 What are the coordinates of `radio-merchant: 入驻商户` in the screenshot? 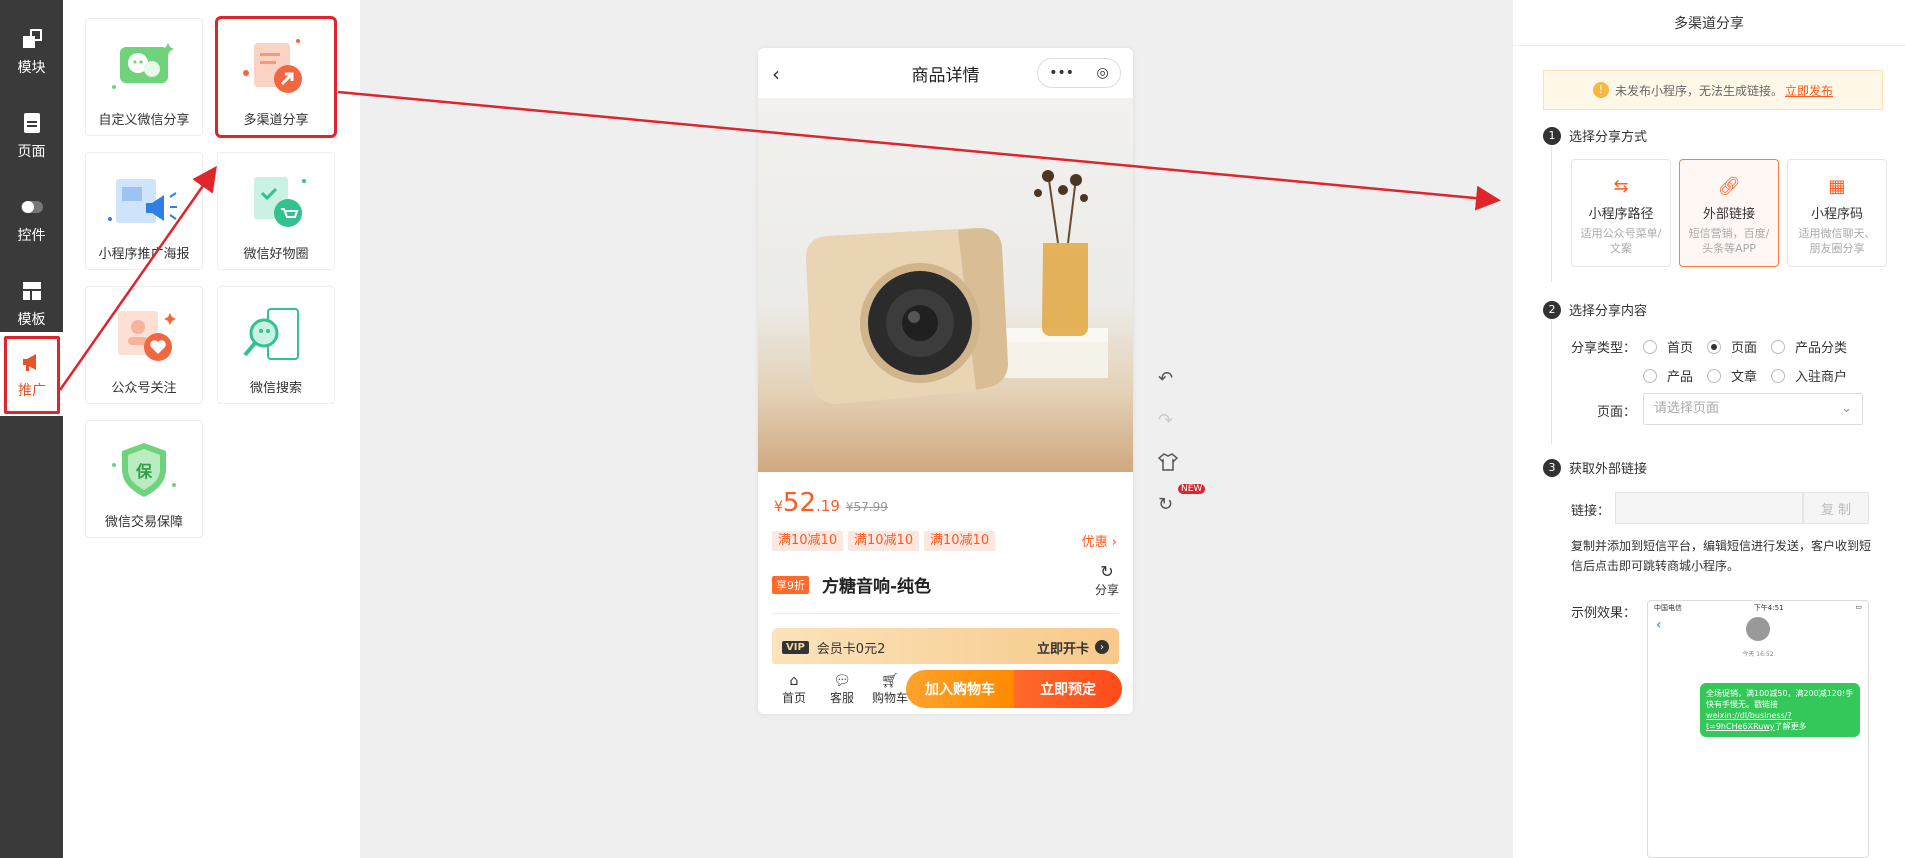 It's located at (1809, 375).